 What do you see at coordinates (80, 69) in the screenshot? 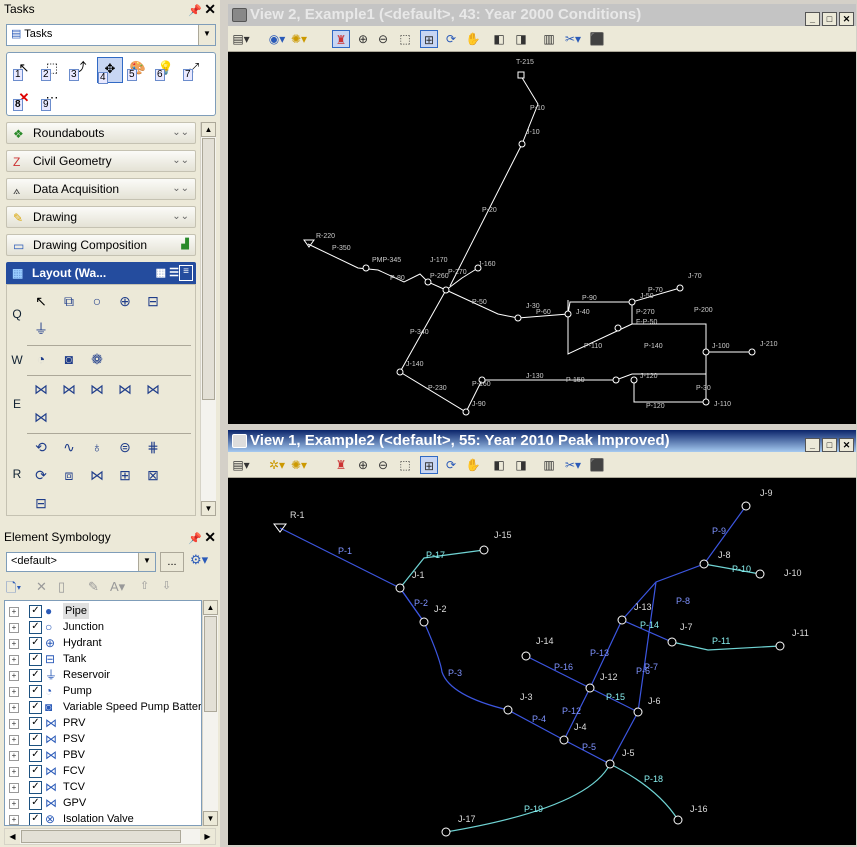
I see `connect-tool-button: ⤴ 3` at bounding box center [80, 69].